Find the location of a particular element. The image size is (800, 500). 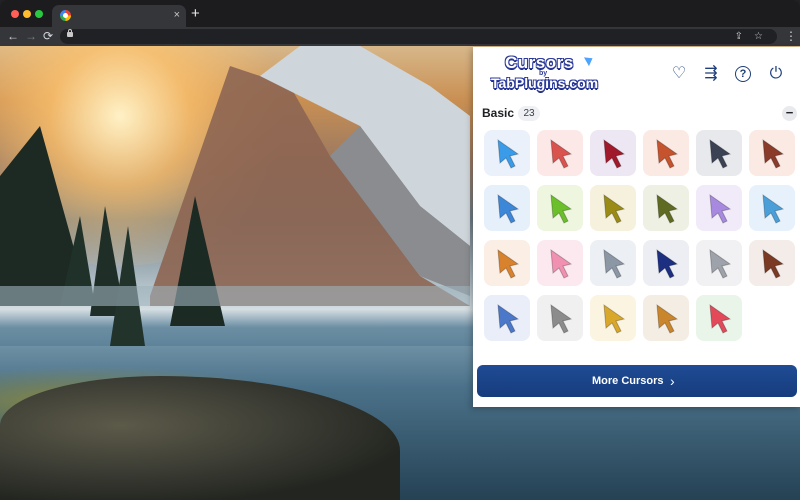

cursor-item-ruler is located at coordinates (560, 318).